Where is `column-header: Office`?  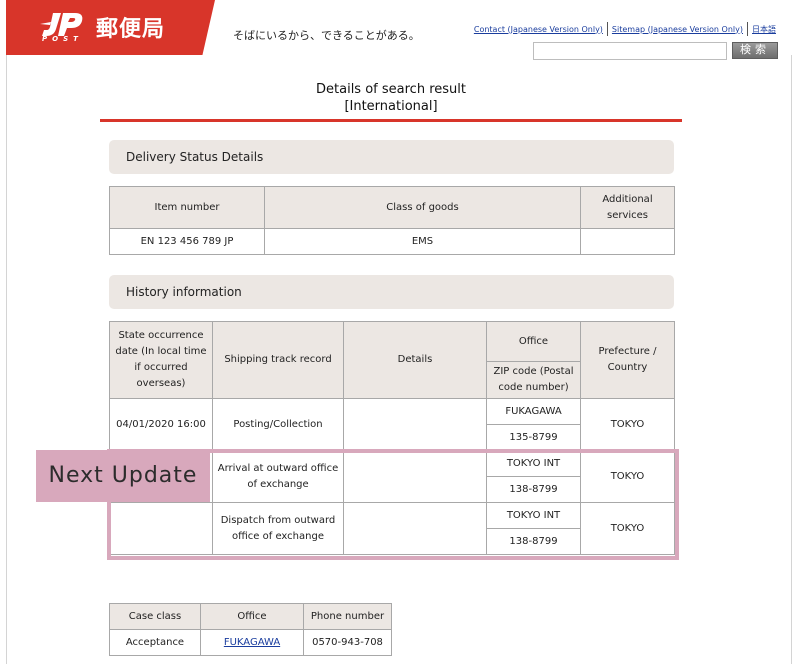
column-header: Office is located at coordinates (252, 616).